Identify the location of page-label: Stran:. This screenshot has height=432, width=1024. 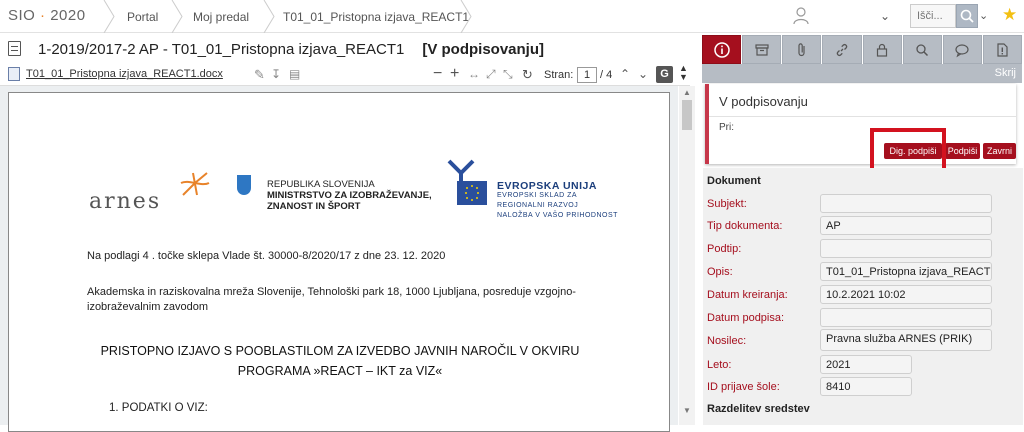
(559, 75).